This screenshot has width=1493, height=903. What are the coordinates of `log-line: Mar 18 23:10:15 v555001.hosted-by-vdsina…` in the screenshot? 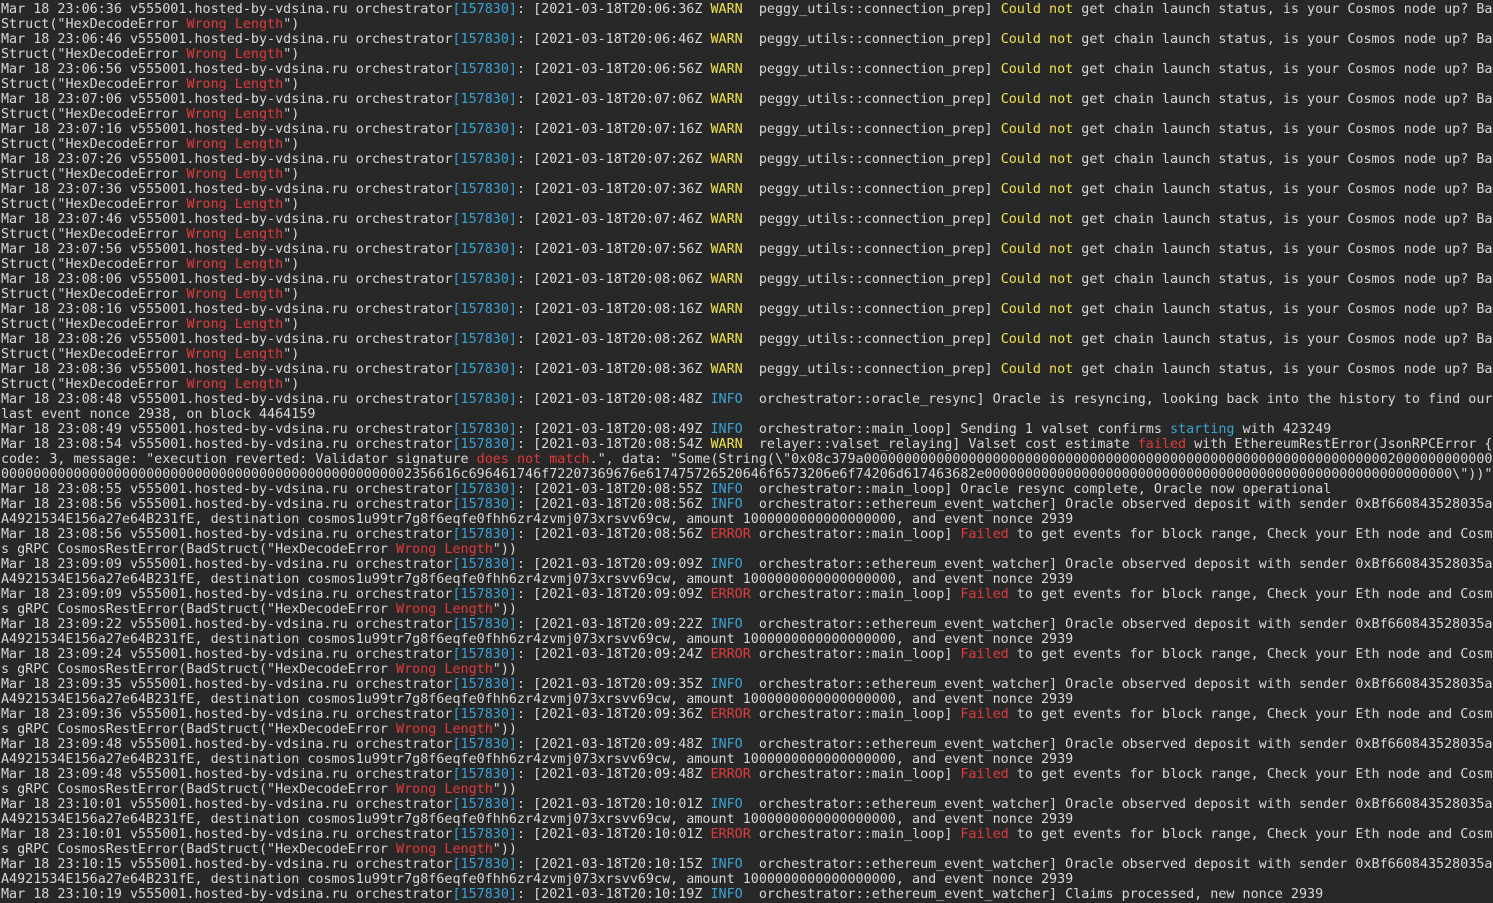 It's located at (747, 864).